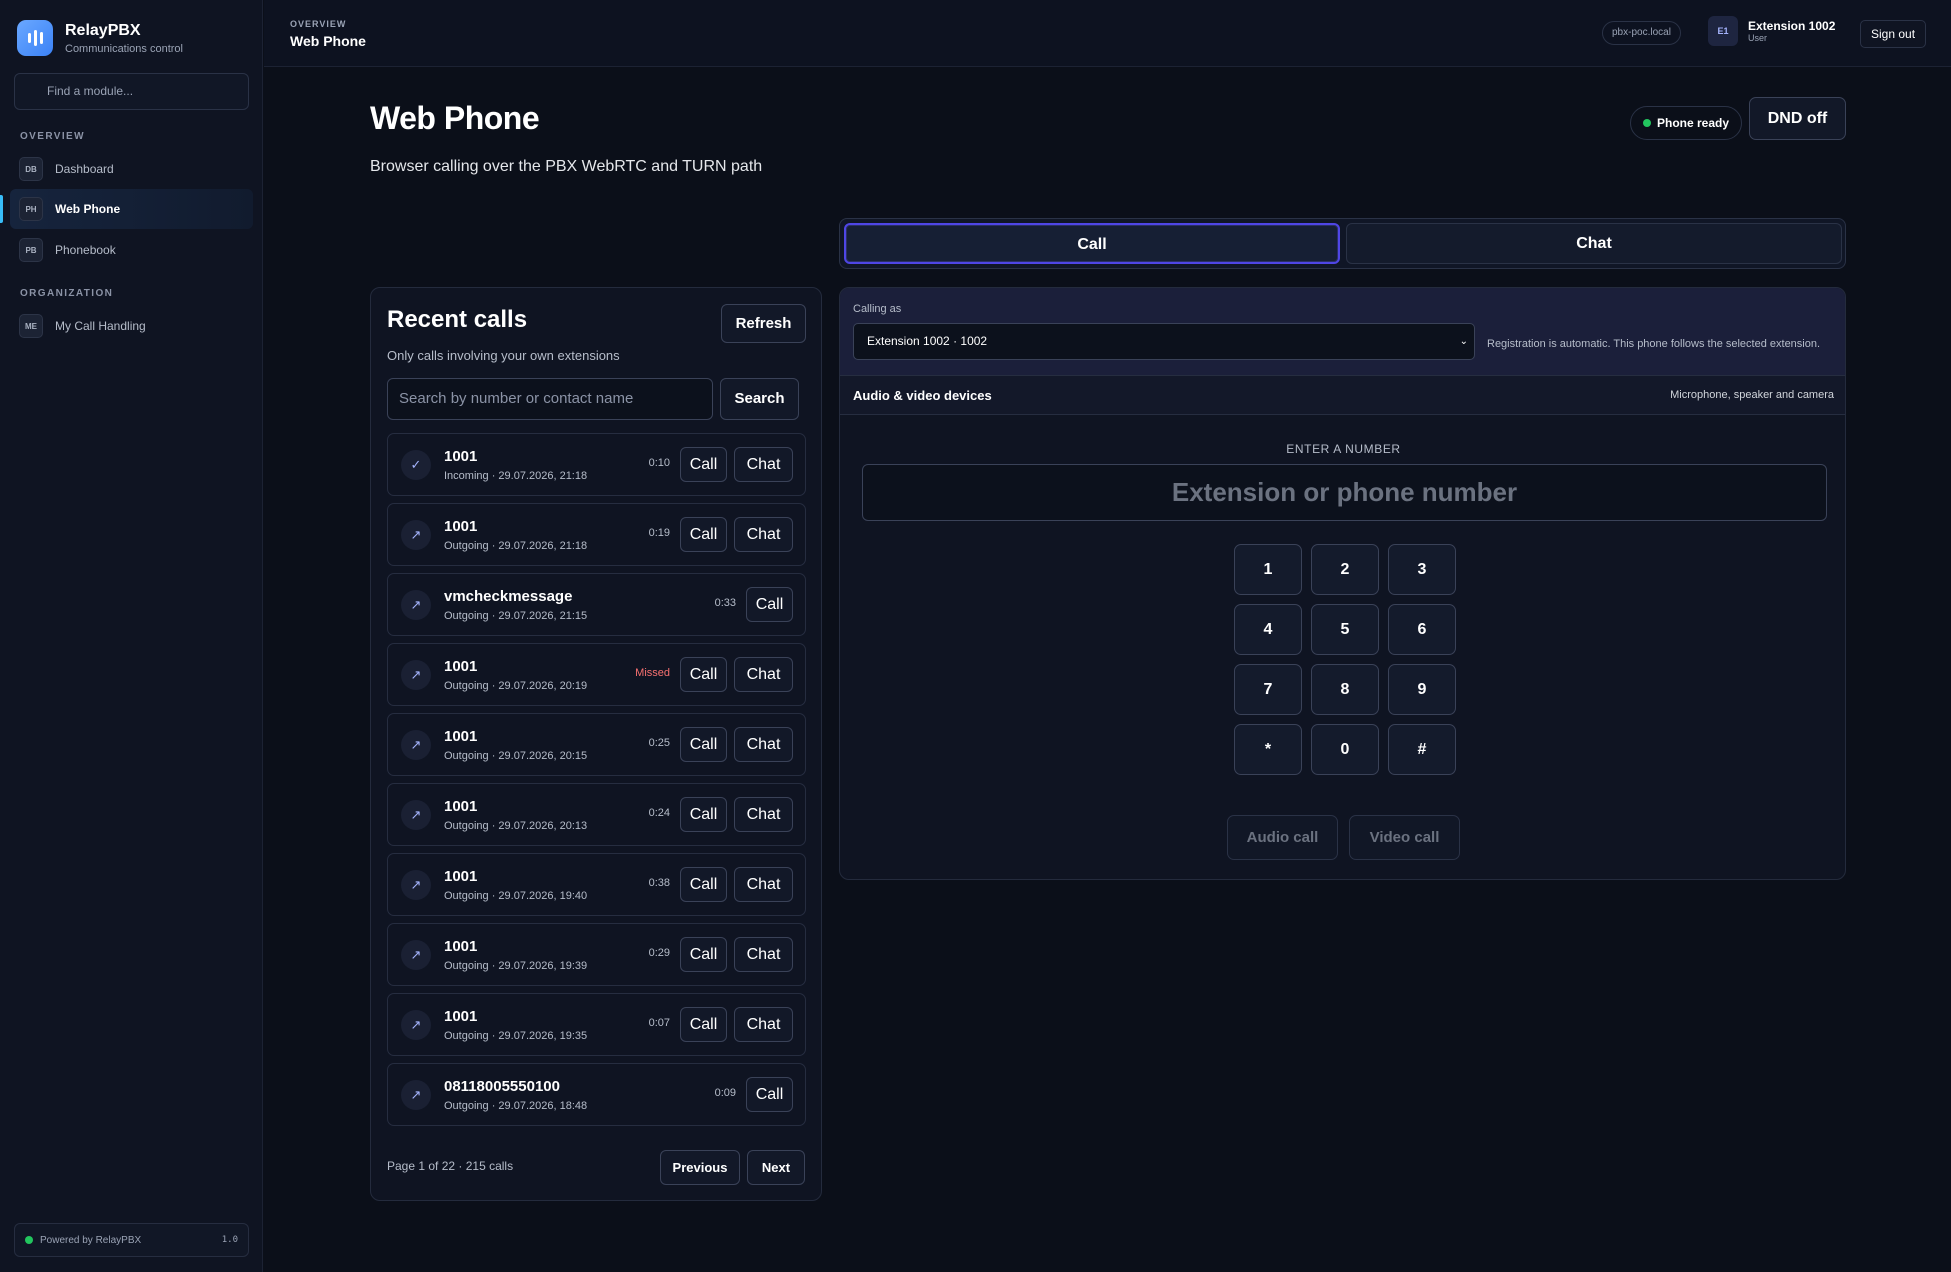  Describe the element at coordinates (455, 118) in the screenshot. I see `page-title: Web Phone` at that location.